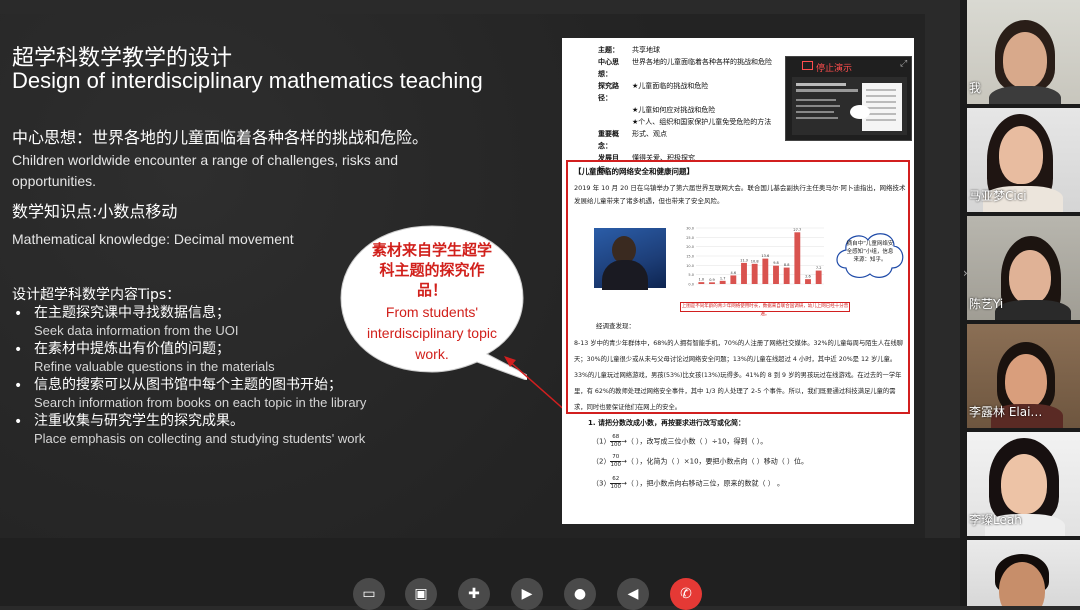 The image size is (1080, 610). What do you see at coordinates (819, 268) in the screenshot?
I see `bar-value-label: 7.2` at bounding box center [819, 268].